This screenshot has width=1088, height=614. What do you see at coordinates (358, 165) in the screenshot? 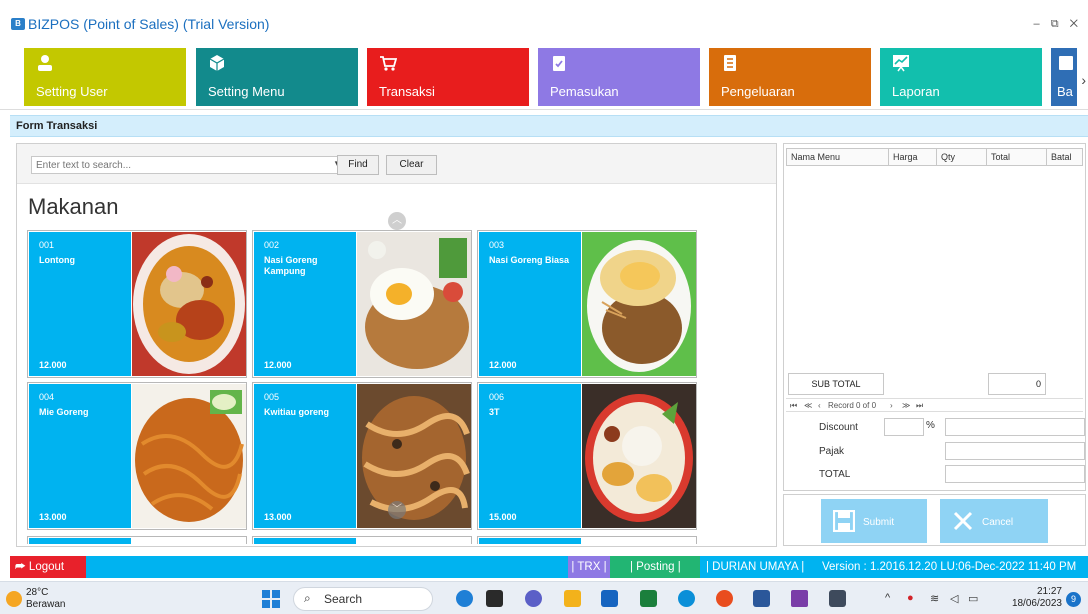
I see `find-button: Find` at bounding box center [358, 165].